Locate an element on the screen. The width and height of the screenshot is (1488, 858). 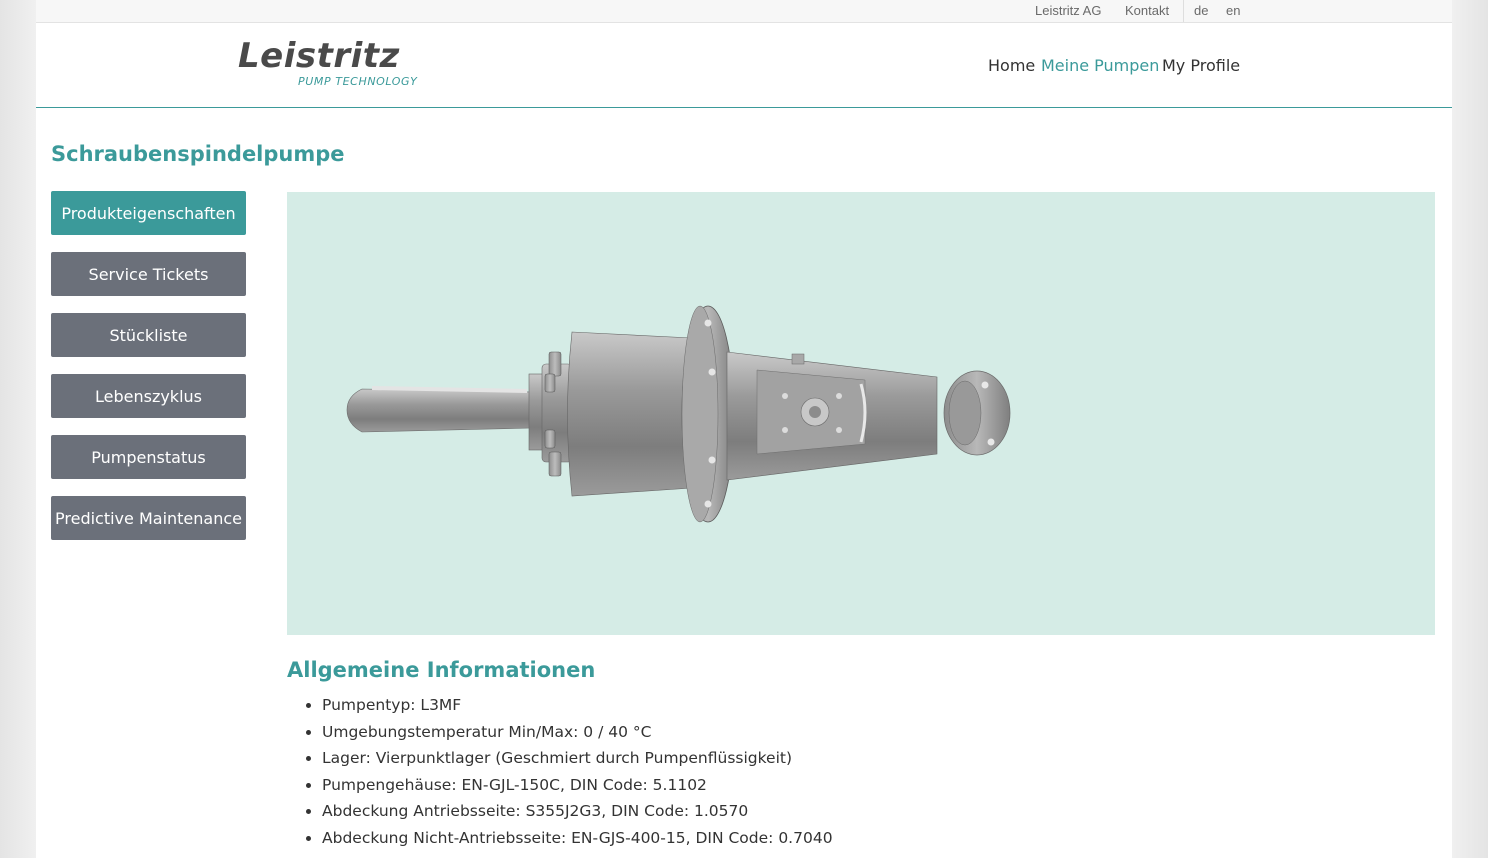
sidebar-item-stueckliste: Stückliste is located at coordinates (148, 335).